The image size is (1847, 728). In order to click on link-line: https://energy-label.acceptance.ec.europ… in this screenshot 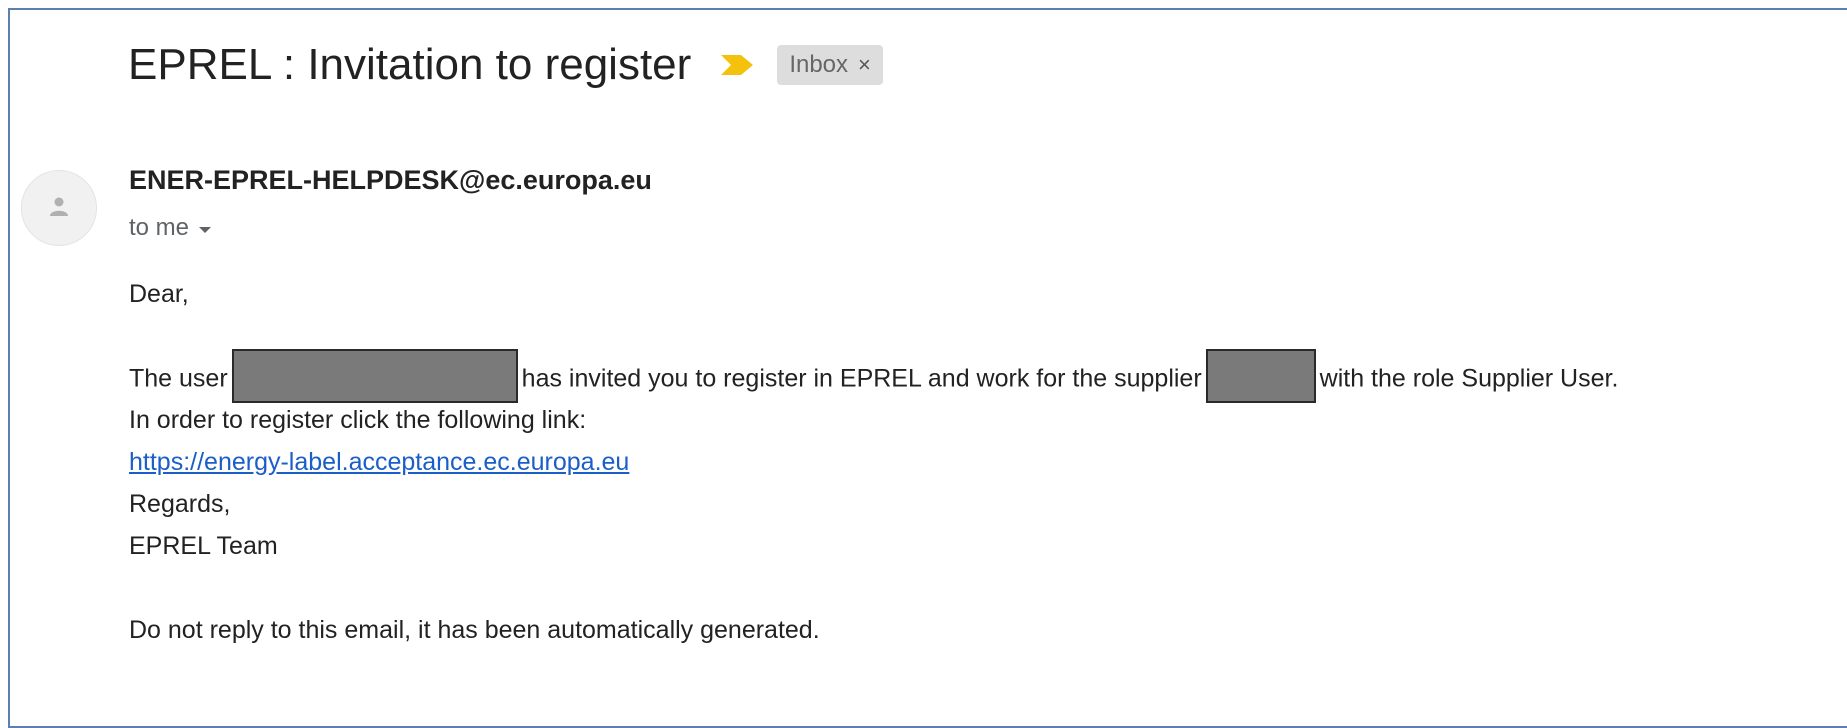, I will do `click(873, 462)`.